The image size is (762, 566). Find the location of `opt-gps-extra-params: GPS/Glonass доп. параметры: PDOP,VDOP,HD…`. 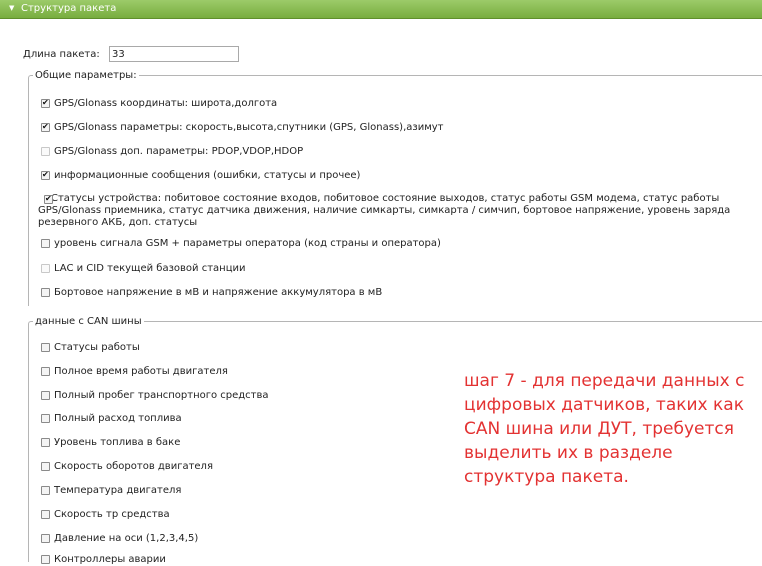

opt-gps-extra-params: GPS/Glonass доп. параметры: PDOP,VDOP,HD… is located at coordinates (172, 151).